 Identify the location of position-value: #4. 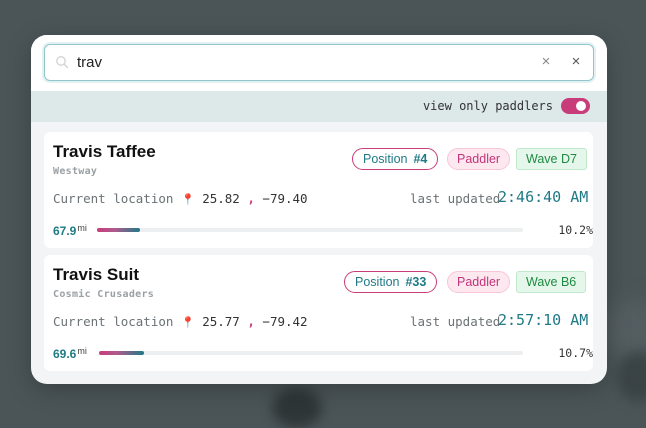
(420, 159).